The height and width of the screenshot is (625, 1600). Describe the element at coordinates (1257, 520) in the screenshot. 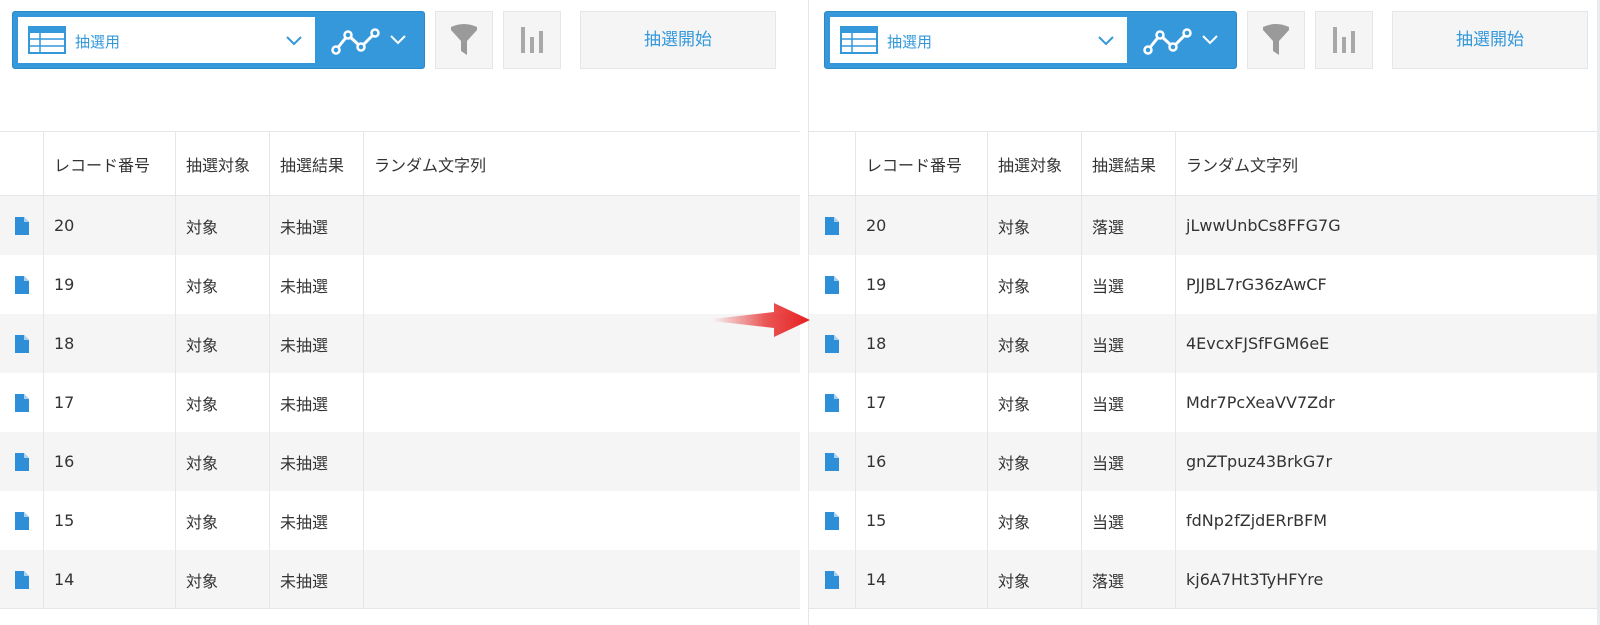

I see `cell-random-string: fdNp2fZjdERrBFM` at that location.